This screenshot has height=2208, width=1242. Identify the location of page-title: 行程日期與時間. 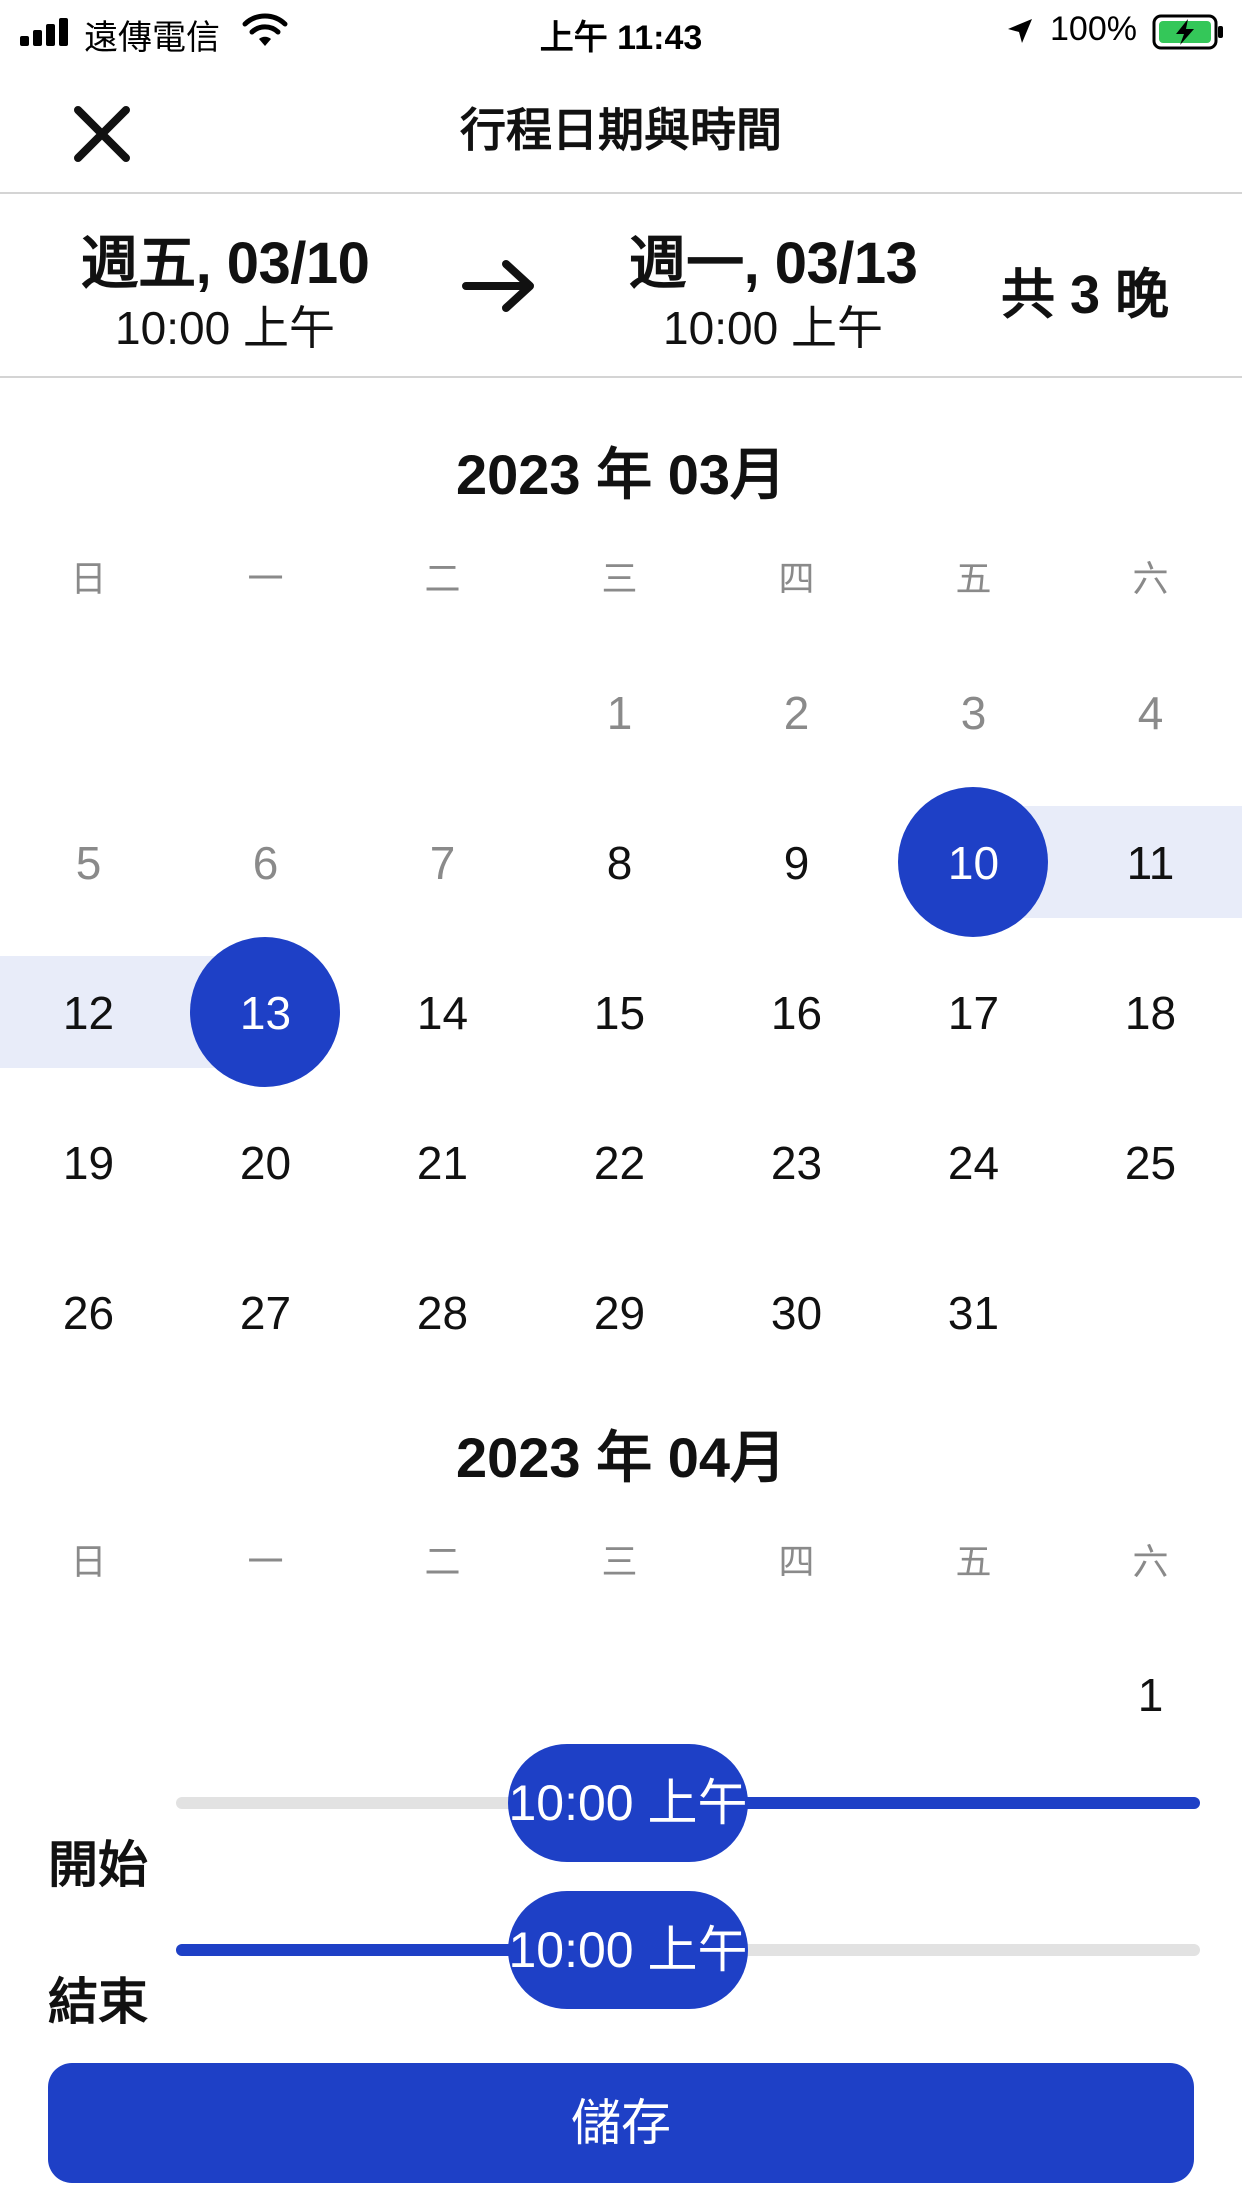
(621, 130).